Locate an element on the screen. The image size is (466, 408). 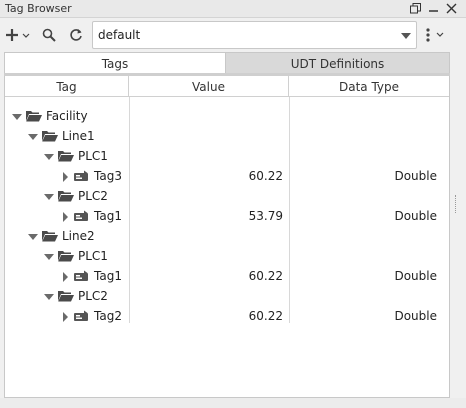
tree-item-label: Tag3 is located at coordinates (108, 176).